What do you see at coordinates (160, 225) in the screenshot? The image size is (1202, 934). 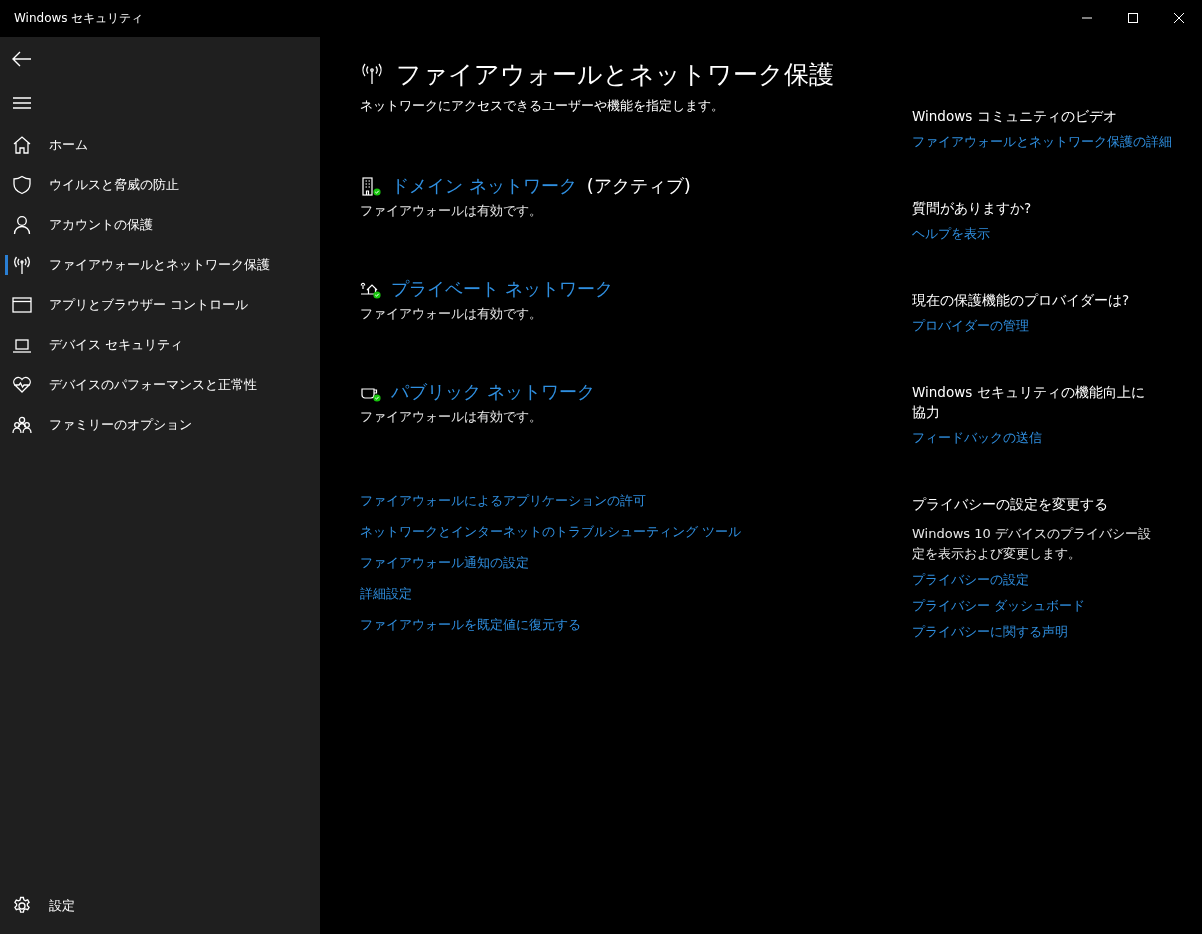 I see `nav-item: アカウントの保護` at bounding box center [160, 225].